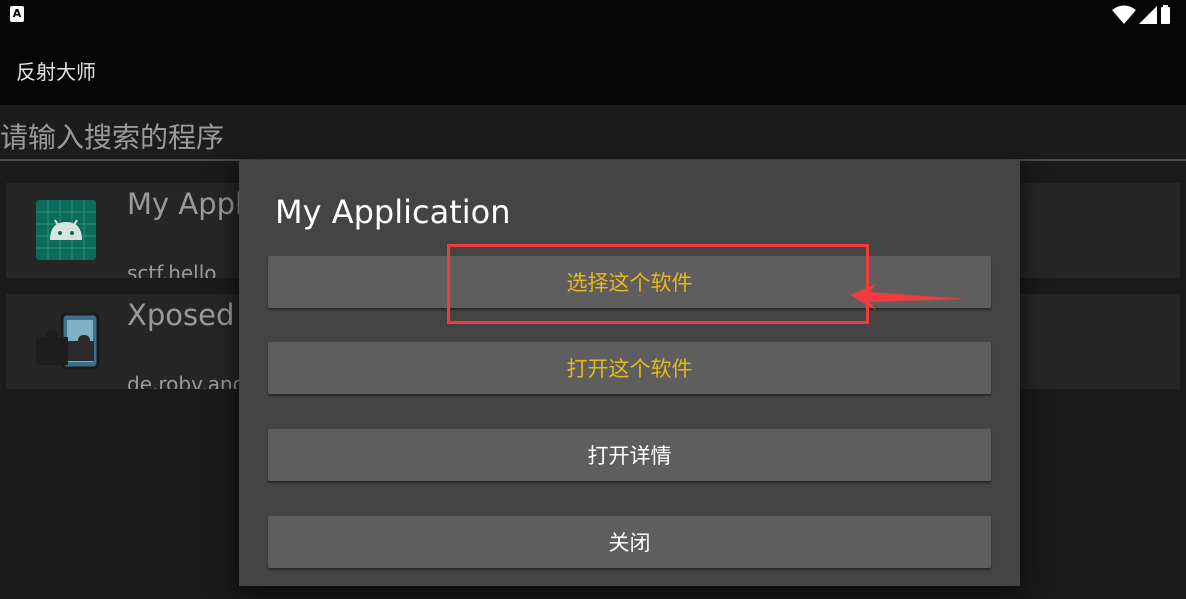 The height and width of the screenshot is (599, 1186). I want to click on app-package: sctf.hello, so click(172, 269).